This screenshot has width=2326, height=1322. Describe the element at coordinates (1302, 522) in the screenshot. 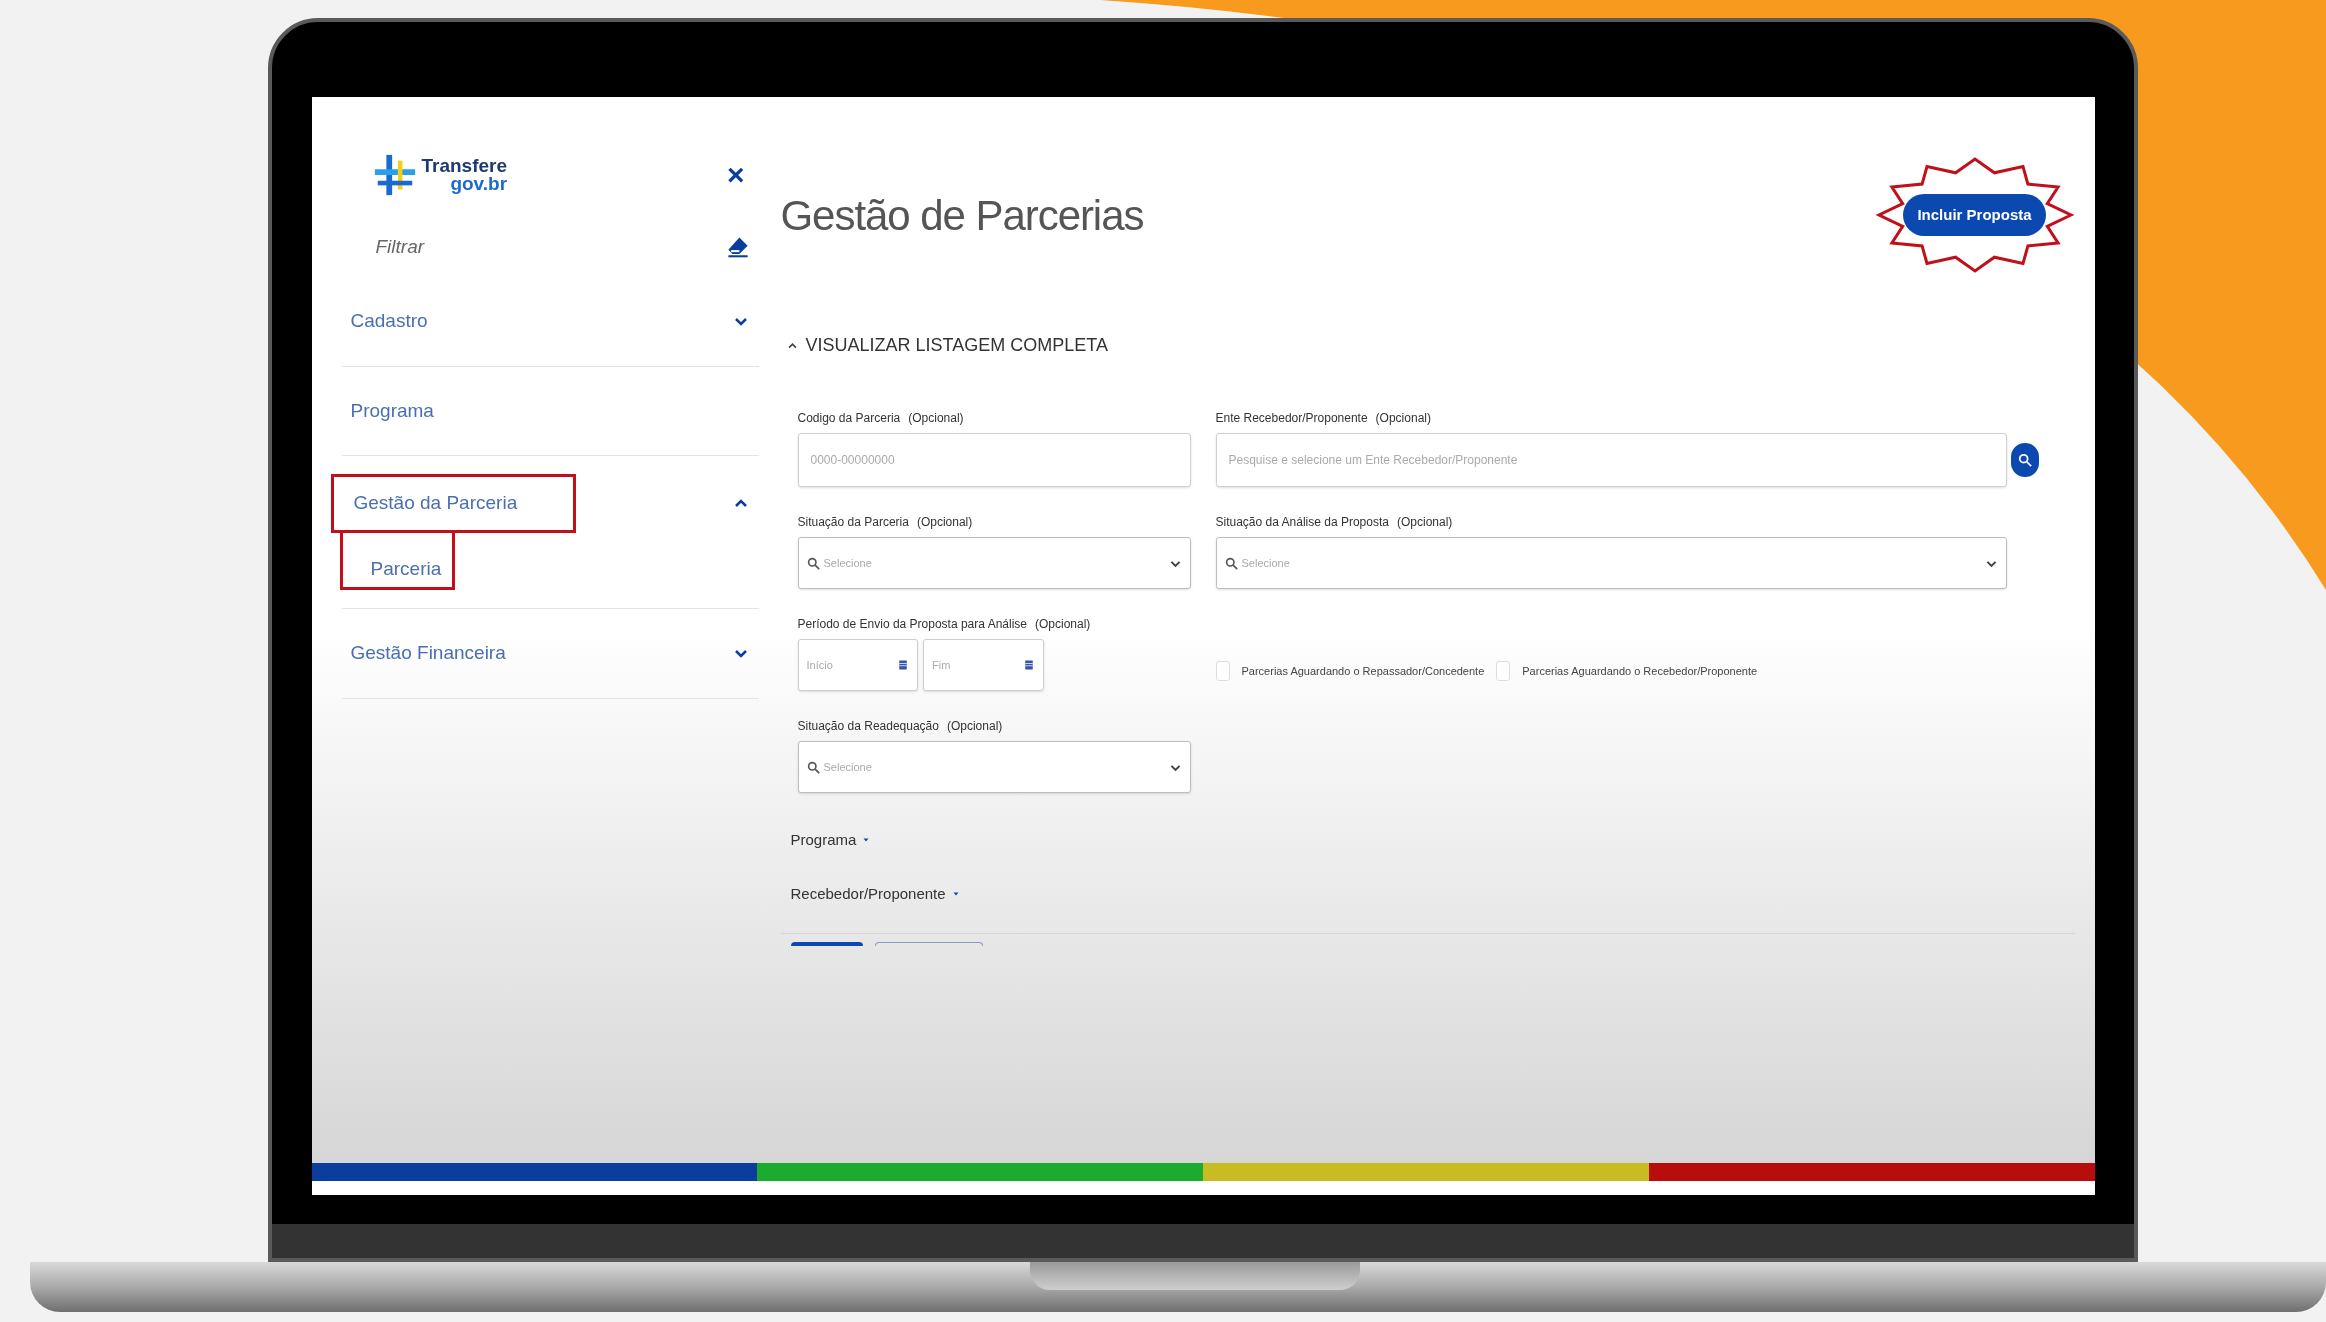

I see `field-label: Situação da Análise da Proposta` at that location.